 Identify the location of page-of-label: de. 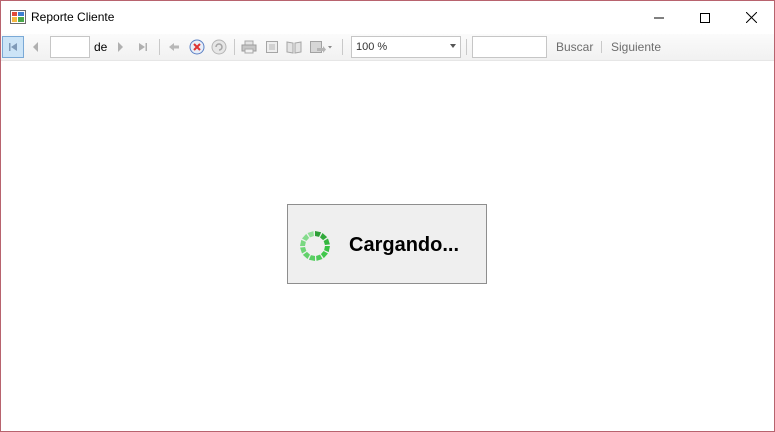
(101, 47).